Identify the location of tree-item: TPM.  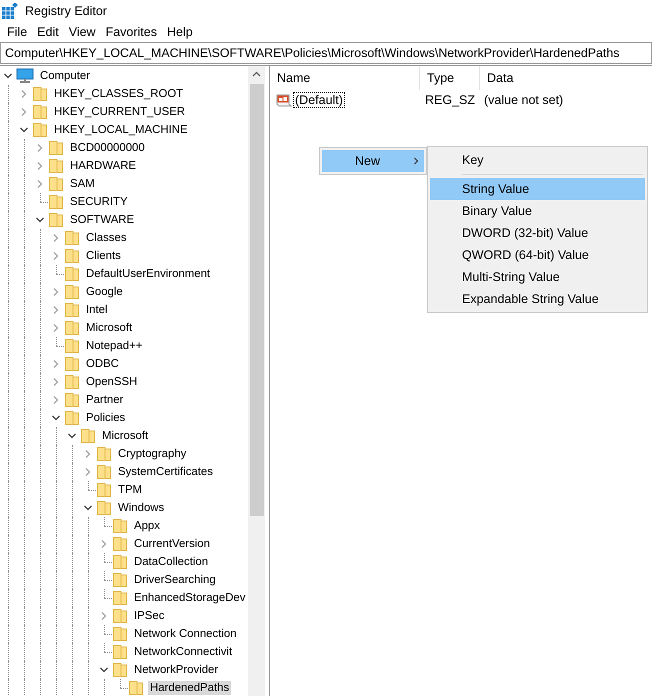
(130, 490).